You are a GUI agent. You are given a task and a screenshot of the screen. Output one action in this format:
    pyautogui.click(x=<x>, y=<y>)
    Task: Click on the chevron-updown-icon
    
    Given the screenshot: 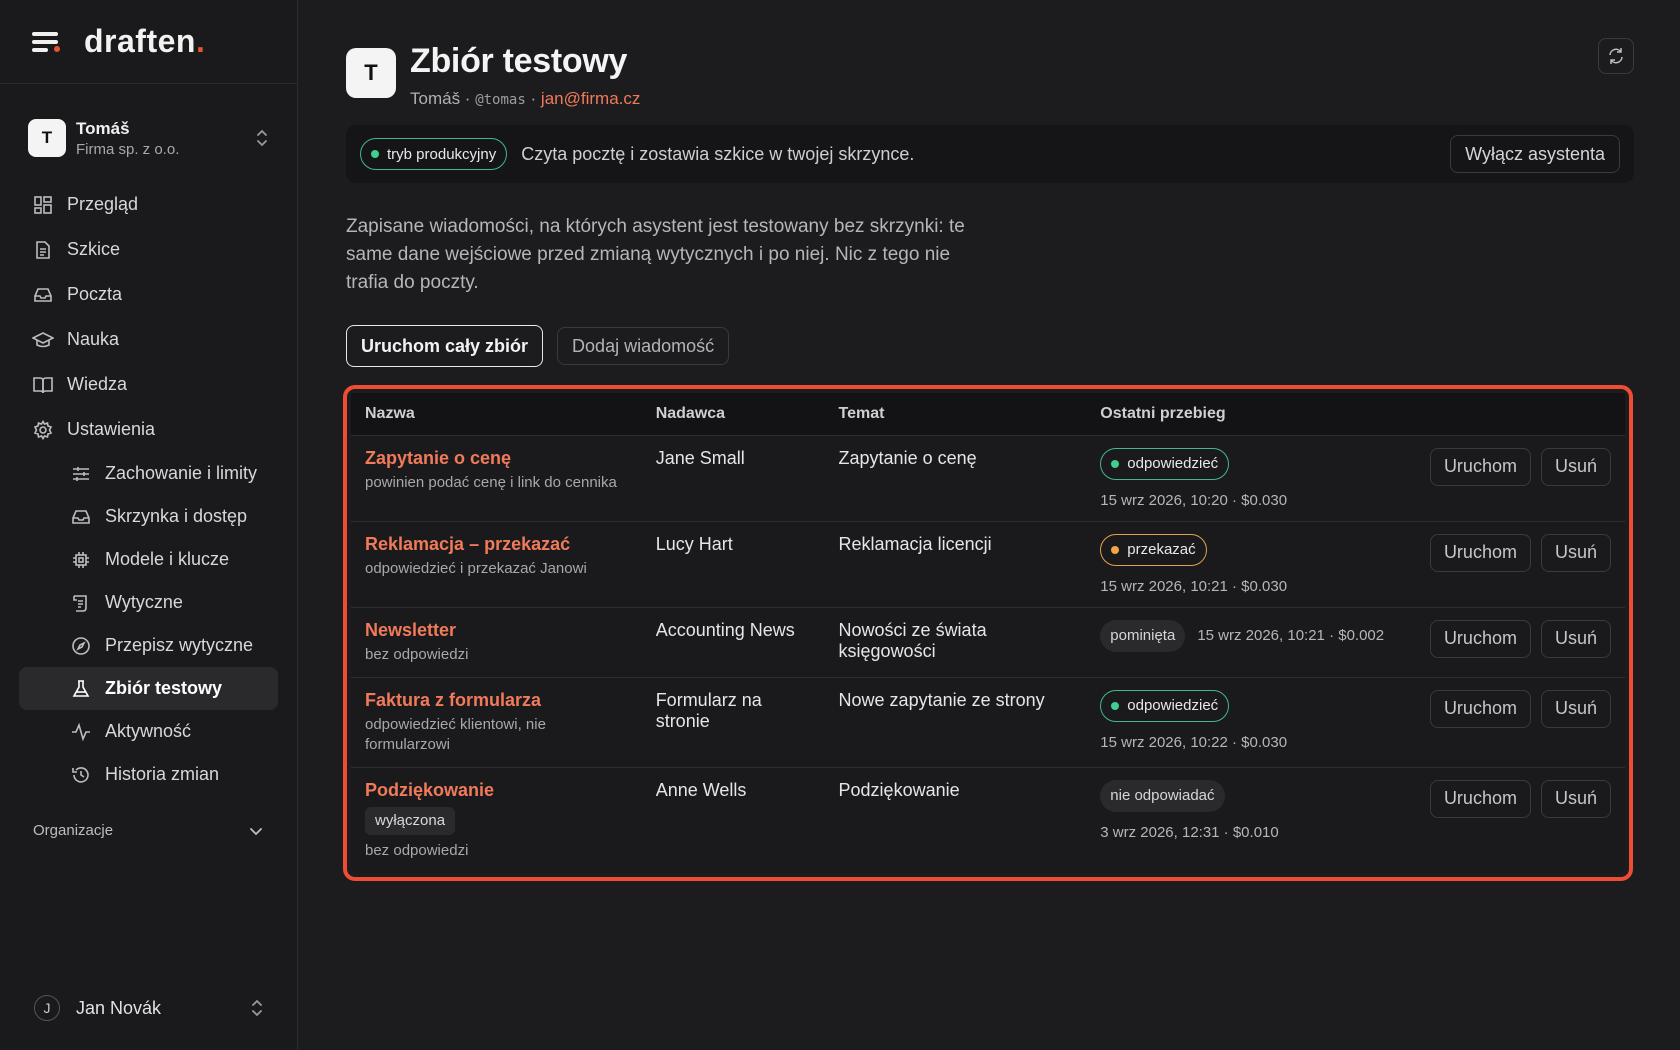 What is the action you would take?
    pyautogui.click(x=257, y=1008)
    